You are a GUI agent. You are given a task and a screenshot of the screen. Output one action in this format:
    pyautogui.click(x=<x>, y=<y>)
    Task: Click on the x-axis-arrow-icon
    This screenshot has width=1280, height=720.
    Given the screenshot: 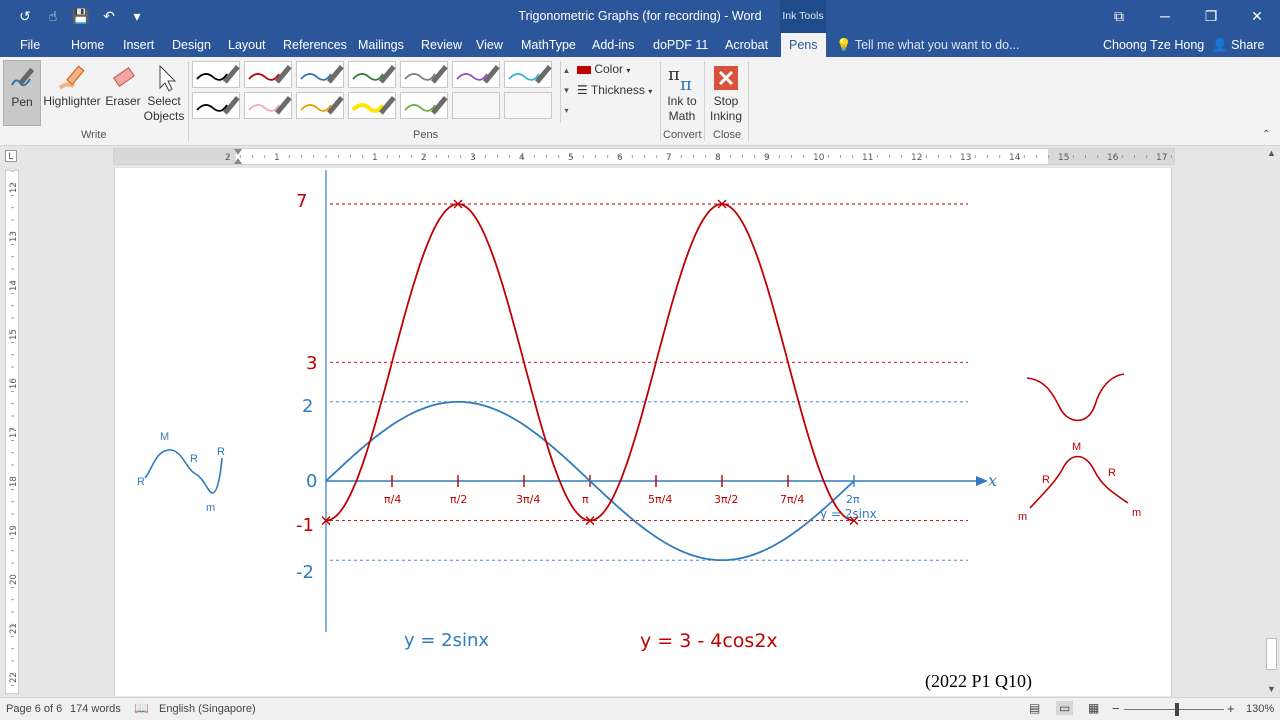 What is the action you would take?
    pyautogui.click(x=982, y=481)
    